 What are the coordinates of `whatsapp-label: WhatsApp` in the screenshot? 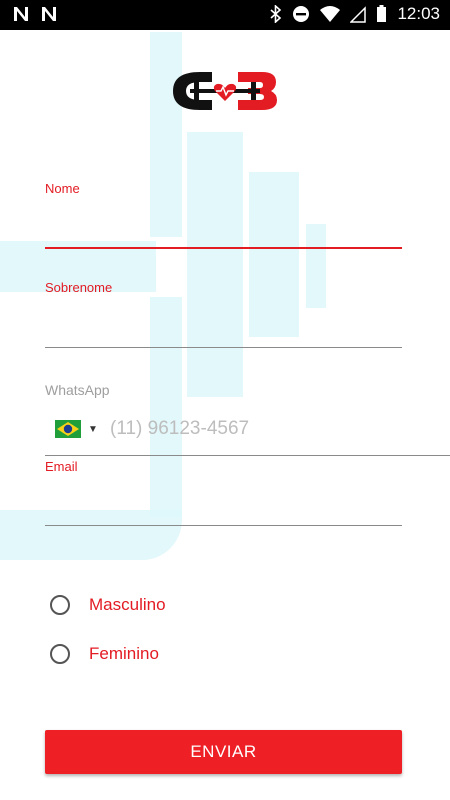 It's located at (77, 390).